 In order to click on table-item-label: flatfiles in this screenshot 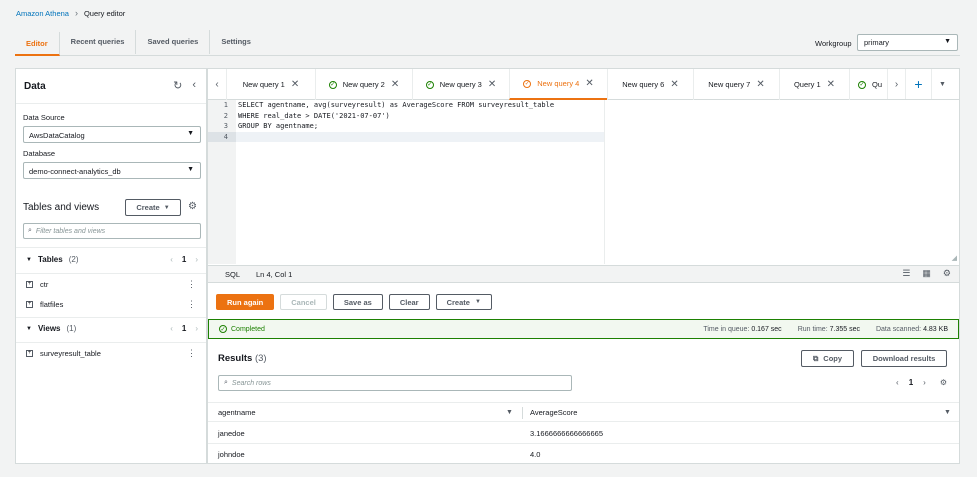, I will do `click(52, 304)`.